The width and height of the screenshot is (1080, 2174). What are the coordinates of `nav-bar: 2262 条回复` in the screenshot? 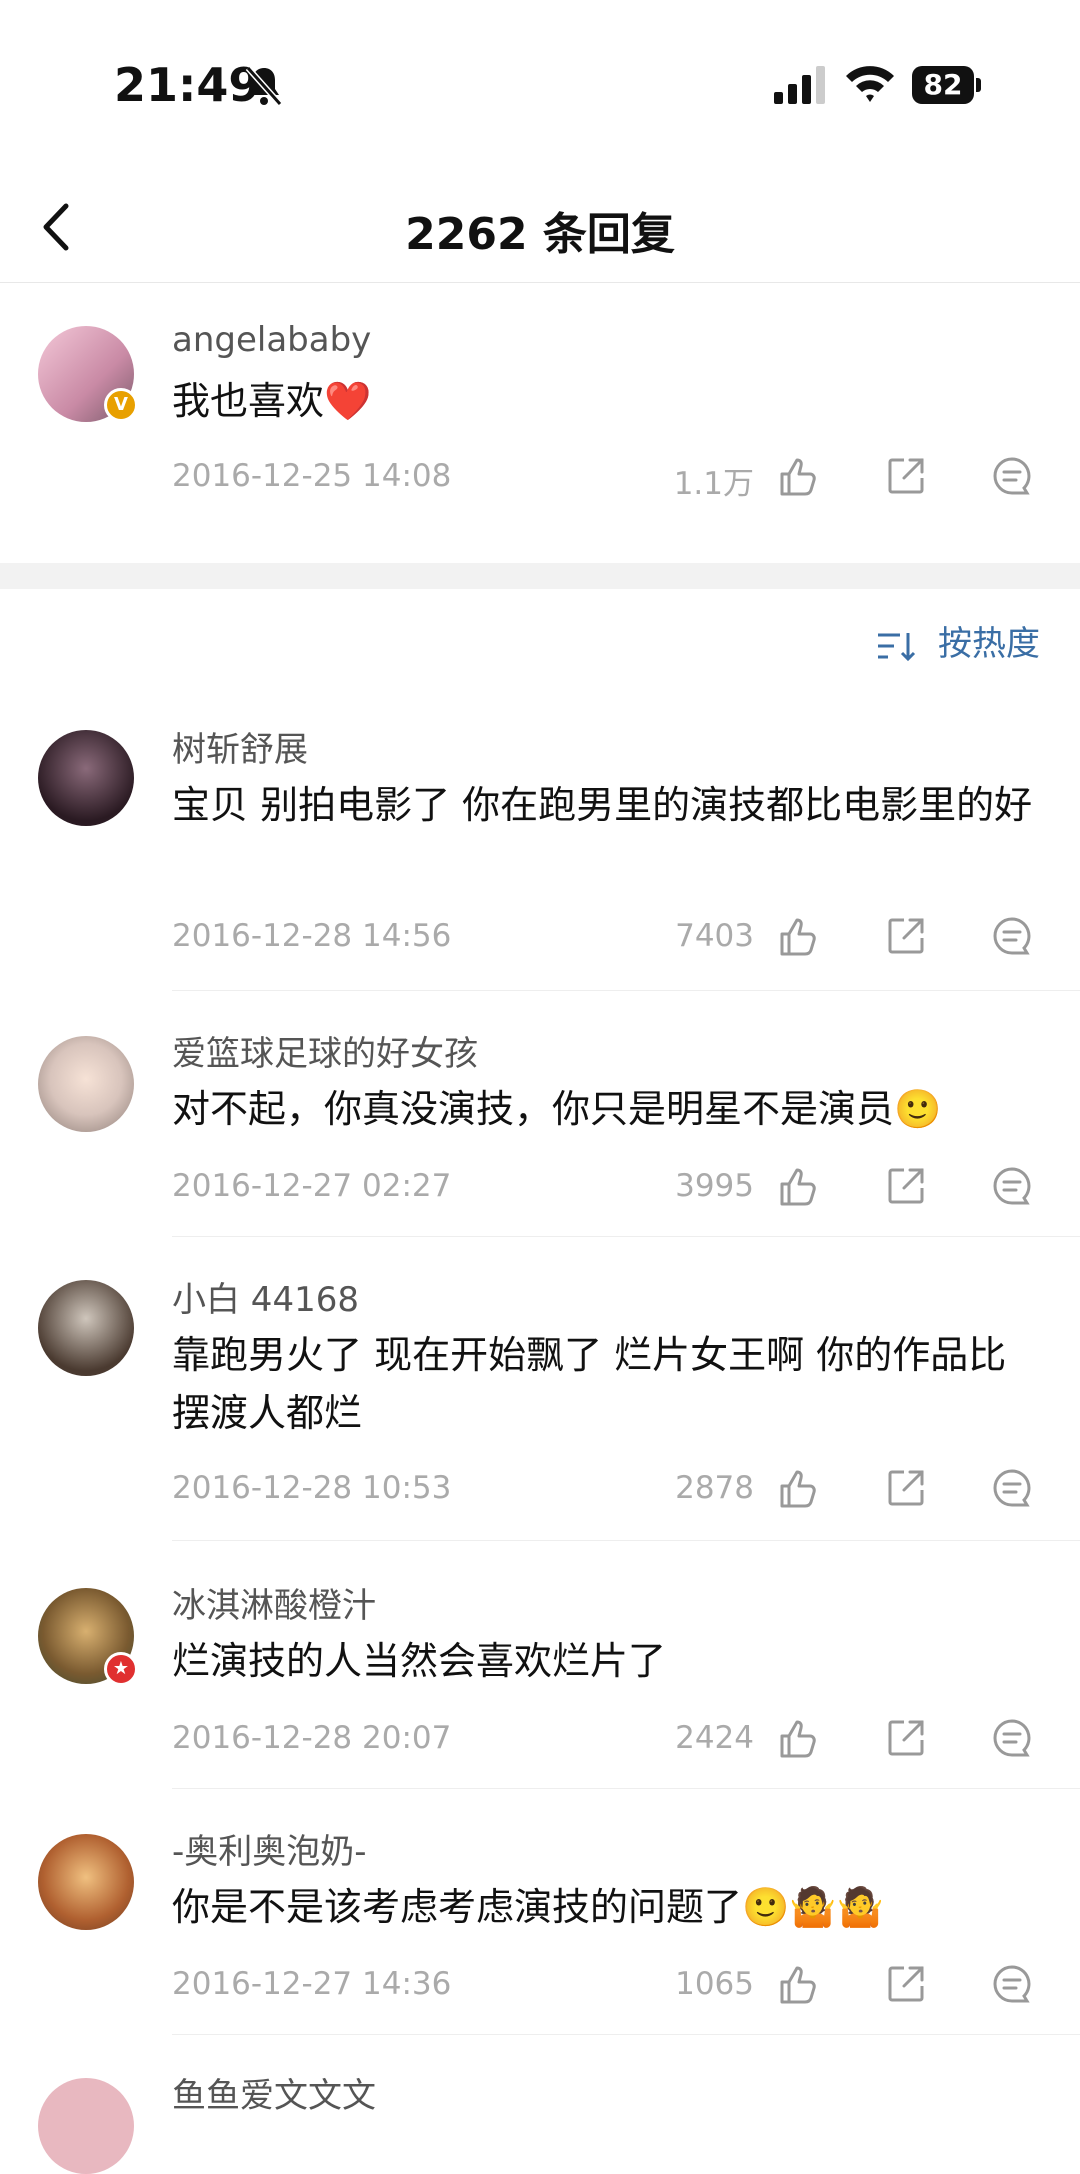 It's located at (540, 226).